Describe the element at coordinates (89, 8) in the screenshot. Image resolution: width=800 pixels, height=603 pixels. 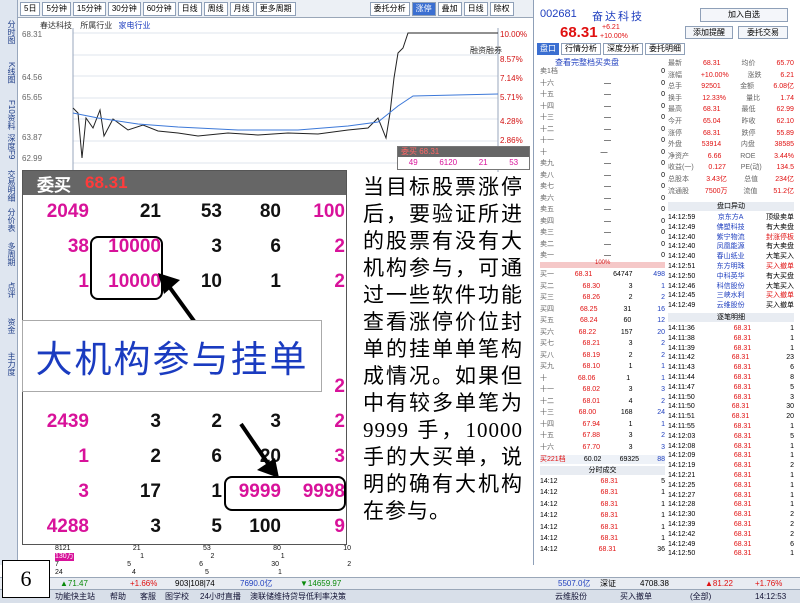
I see `period-15min-button: 15分钟` at that location.